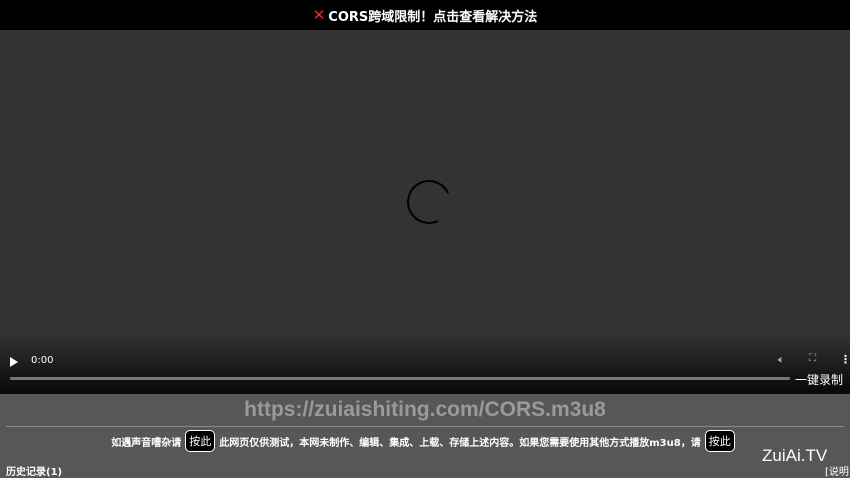  Describe the element at coordinates (319, 15) in the screenshot. I see `close-icon: ✕` at that location.